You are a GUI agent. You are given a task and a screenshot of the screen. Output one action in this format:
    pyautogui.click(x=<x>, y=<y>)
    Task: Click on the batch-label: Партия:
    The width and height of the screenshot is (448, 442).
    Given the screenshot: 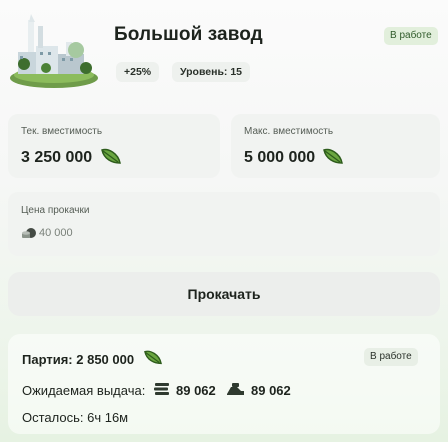 What is the action you would take?
    pyautogui.click(x=47, y=359)
    